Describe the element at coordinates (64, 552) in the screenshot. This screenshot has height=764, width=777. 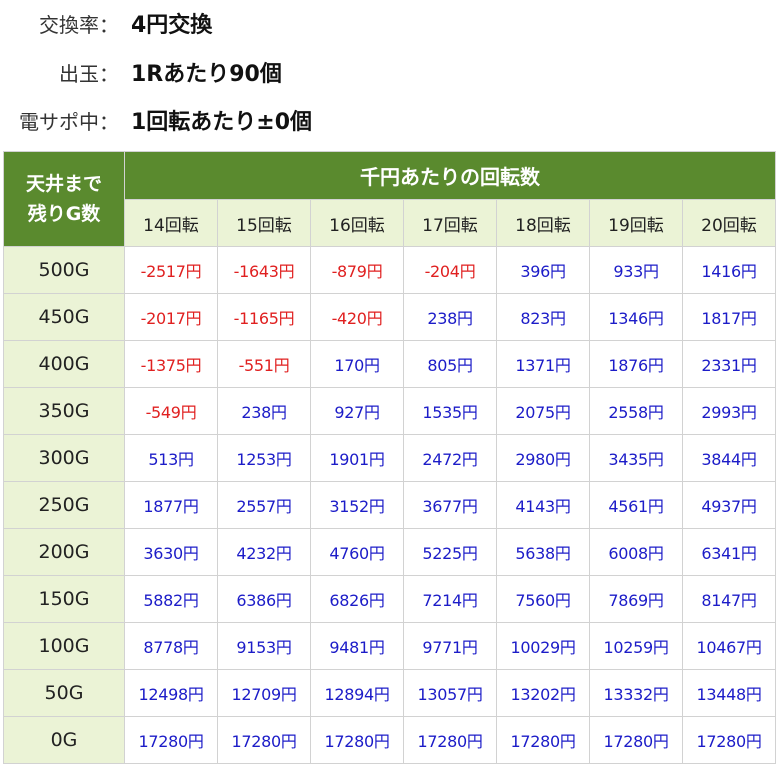
I see `row-header: 200G` at that location.